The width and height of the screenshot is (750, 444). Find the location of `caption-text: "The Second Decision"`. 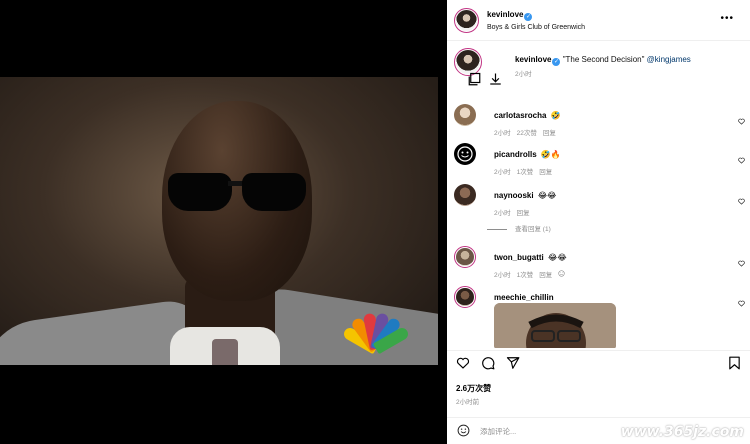

caption-text: "The Second Decision" is located at coordinates (603, 59).